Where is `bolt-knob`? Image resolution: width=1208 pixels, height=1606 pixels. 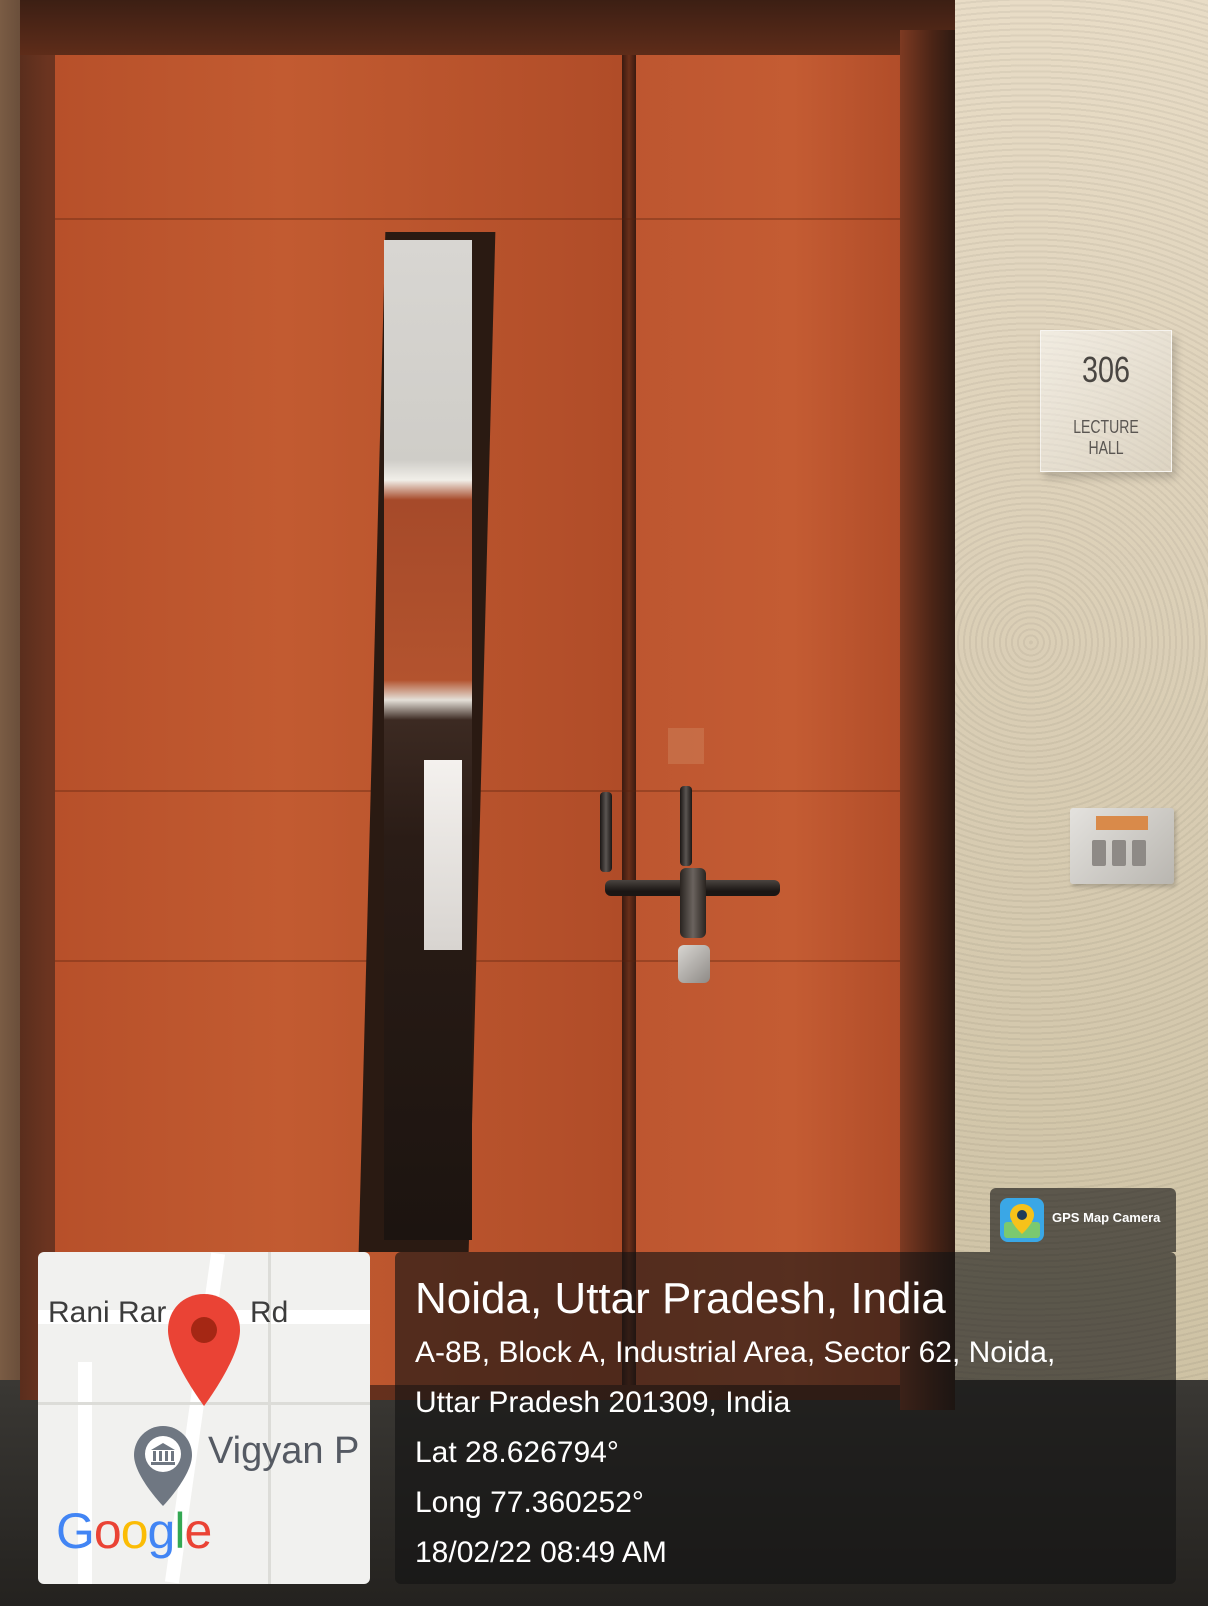
bolt-knob is located at coordinates (693, 903).